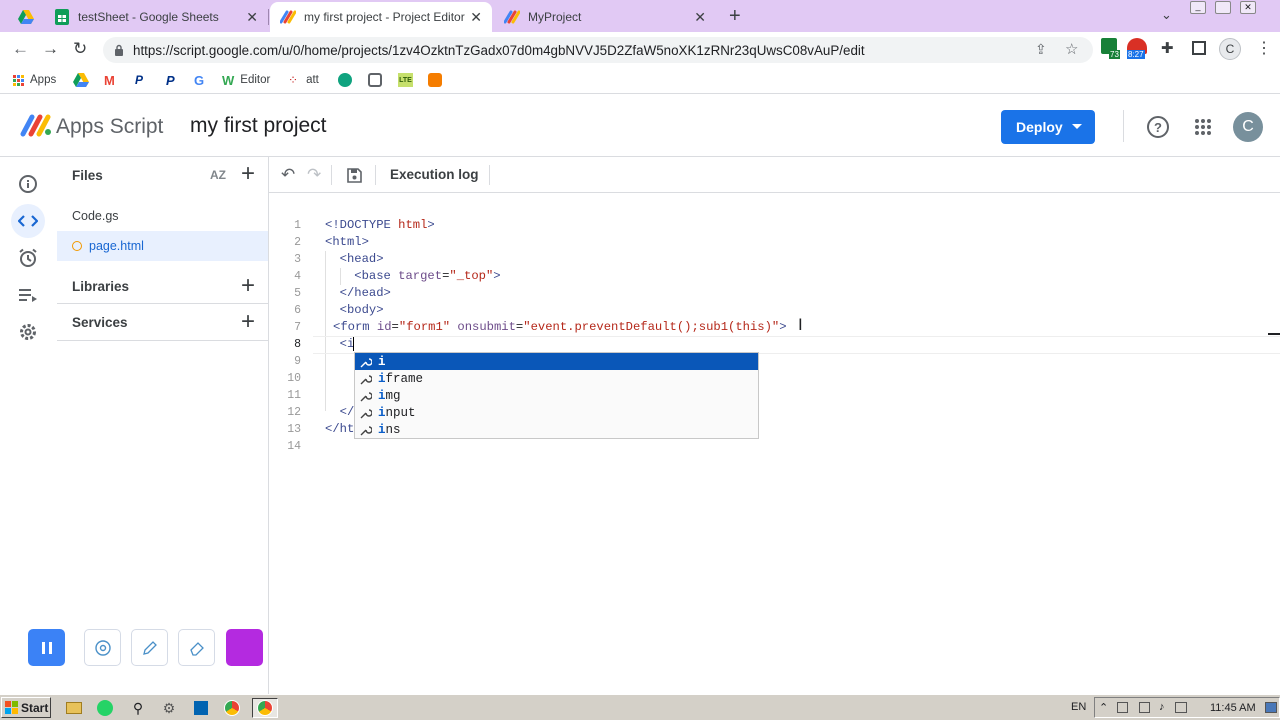 The width and height of the screenshot is (1280, 720). What do you see at coordinates (26, 707) in the screenshot?
I see `start-button: Start` at bounding box center [26, 707].